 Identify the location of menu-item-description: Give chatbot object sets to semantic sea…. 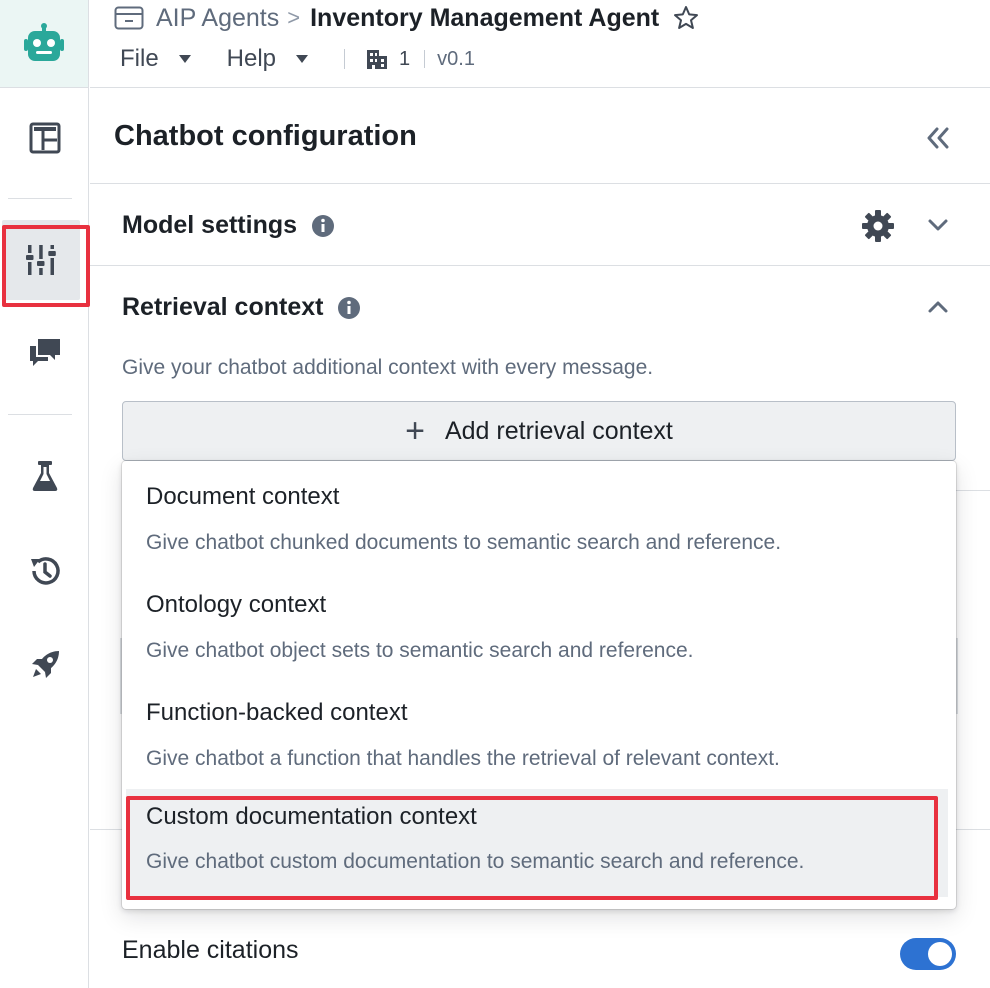
(420, 650).